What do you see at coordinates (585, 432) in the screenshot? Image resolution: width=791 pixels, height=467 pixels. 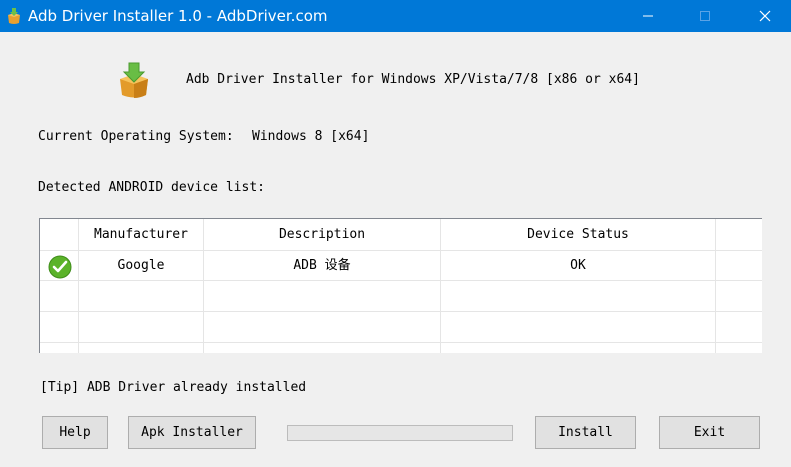 I see `install-button: Install` at bounding box center [585, 432].